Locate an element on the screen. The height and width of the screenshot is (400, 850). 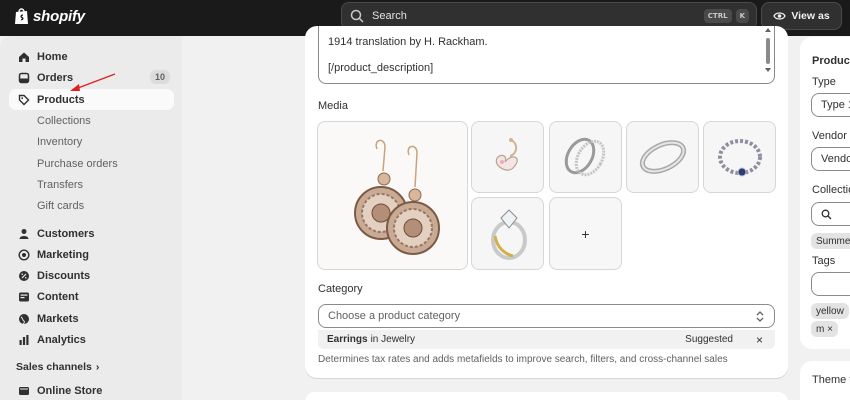
add-media-button: + is located at coordinates (585, 233).